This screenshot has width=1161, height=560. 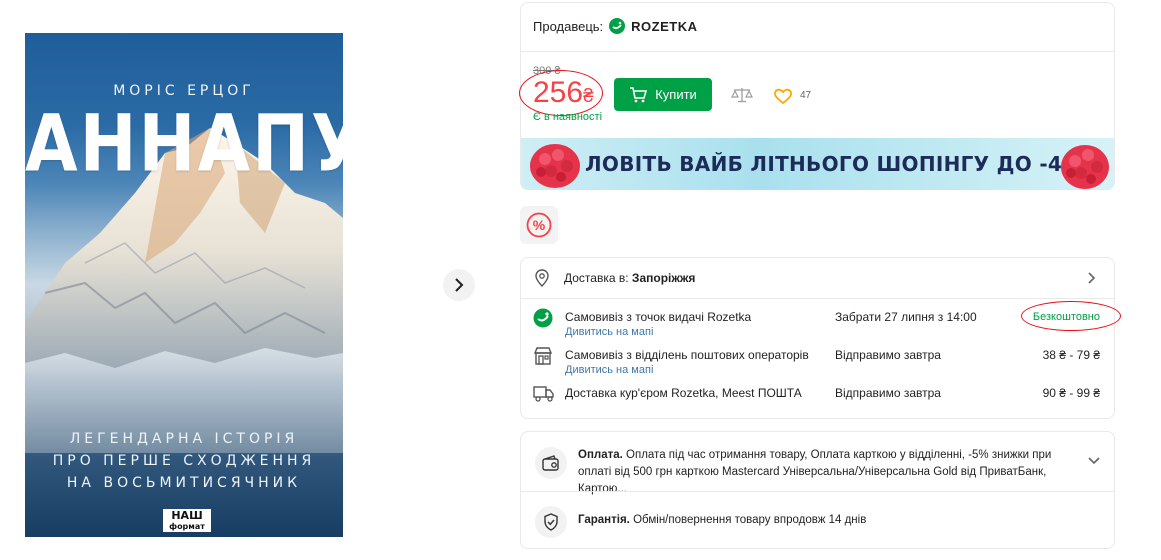 What do you see at coordinates (783, 96) in the screenshot?
I see `heart-icon` at bounding box center [783, 96].